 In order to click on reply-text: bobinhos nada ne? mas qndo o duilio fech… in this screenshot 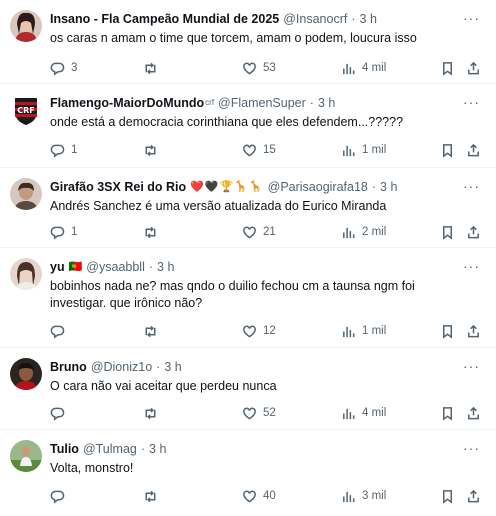, I will do `click(232, 294)`.